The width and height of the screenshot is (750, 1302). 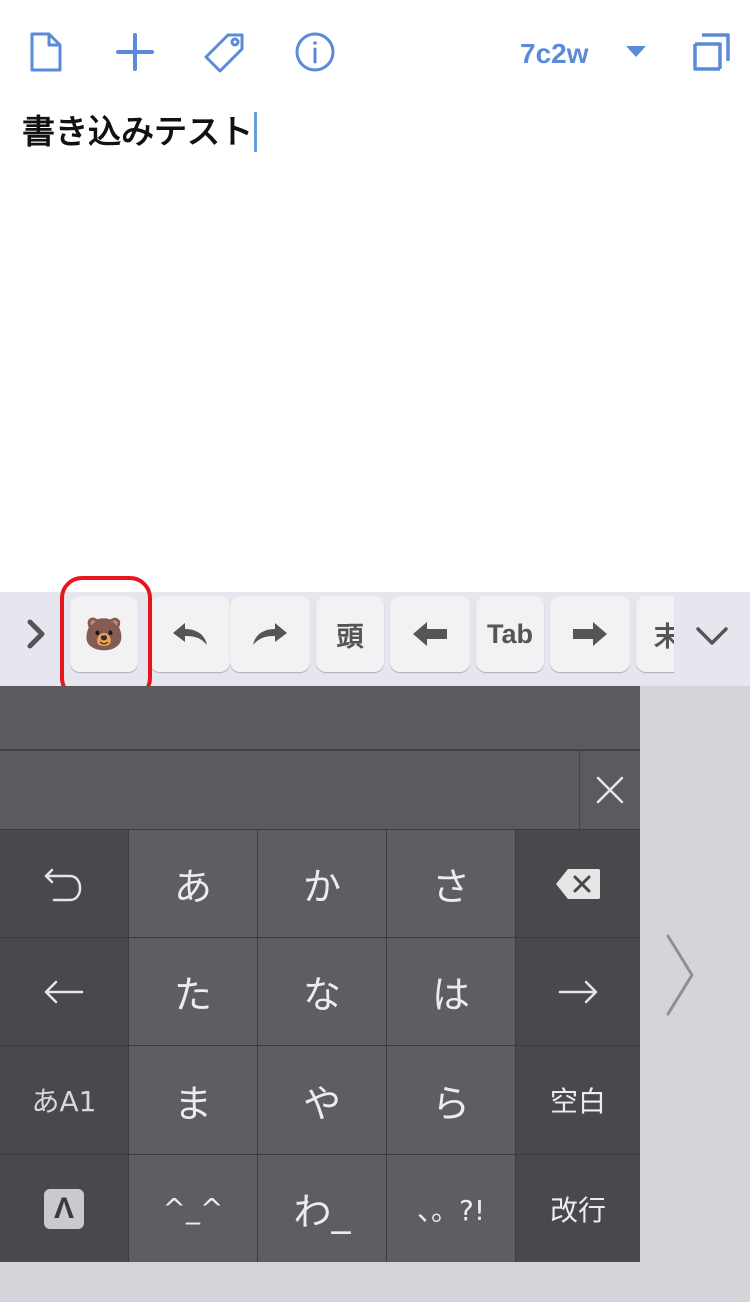 I want to click on new-document-icon, so click(x=46, y=52).